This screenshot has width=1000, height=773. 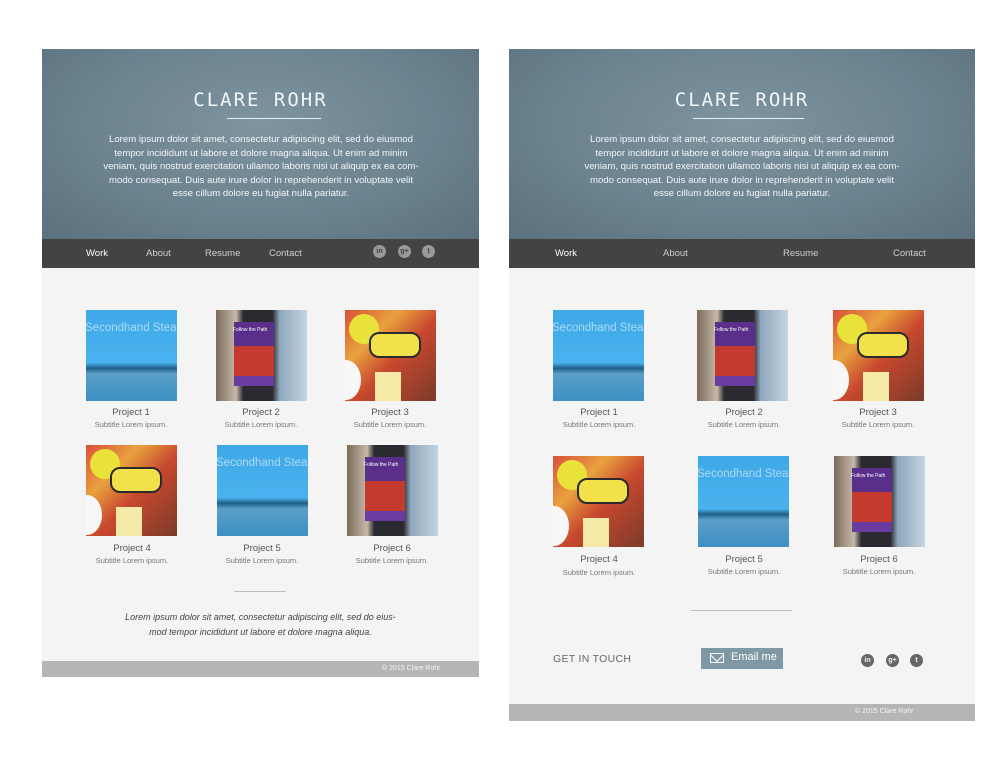 What do you see at coordinates (754, 657) in the screenshot?
I see `email-me-label: Email me` at bounding box center [754, 657].